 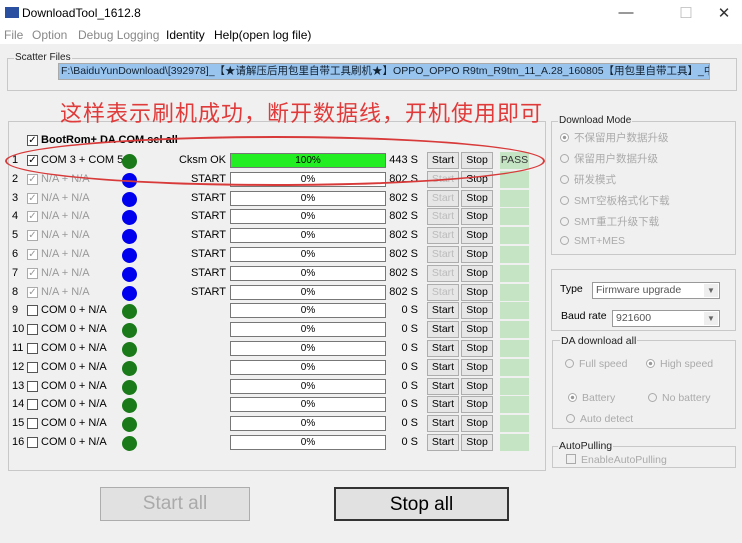 I want to click on download-mode-option: SMT重工升级下载, so click(x=609, y=221).